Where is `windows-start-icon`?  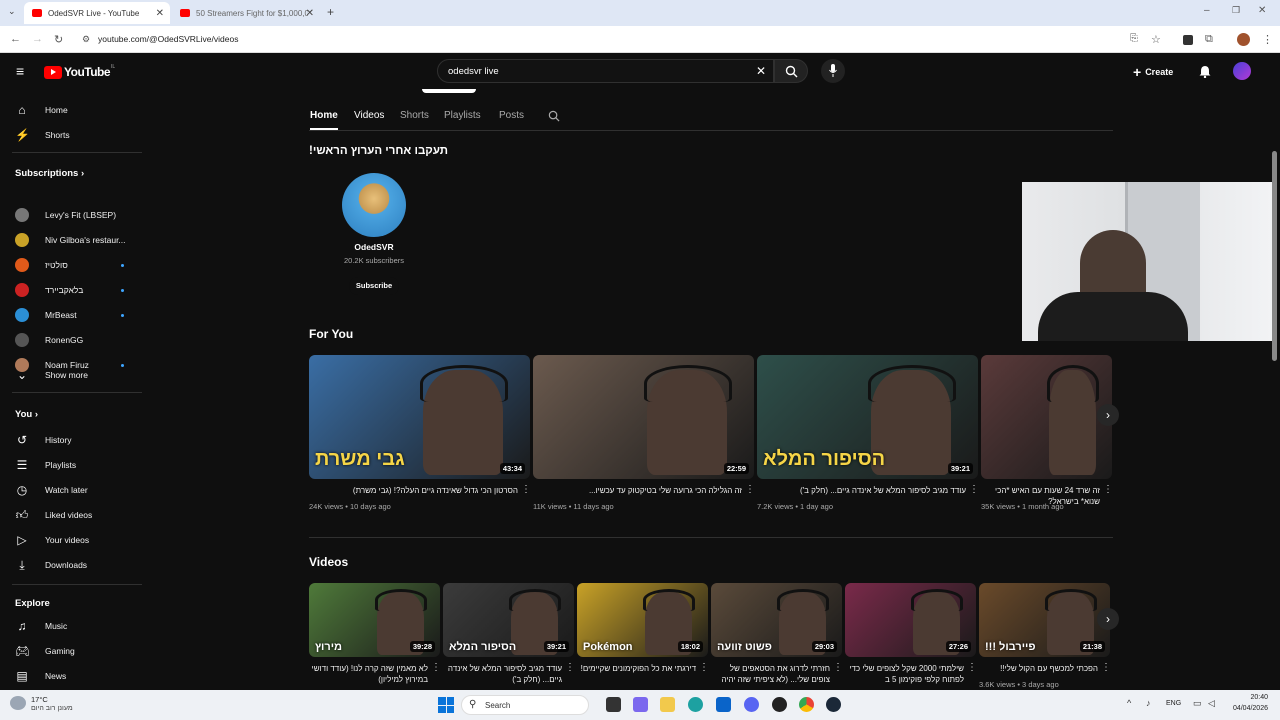
windows-start-icon is located at coordinates (446, 705).